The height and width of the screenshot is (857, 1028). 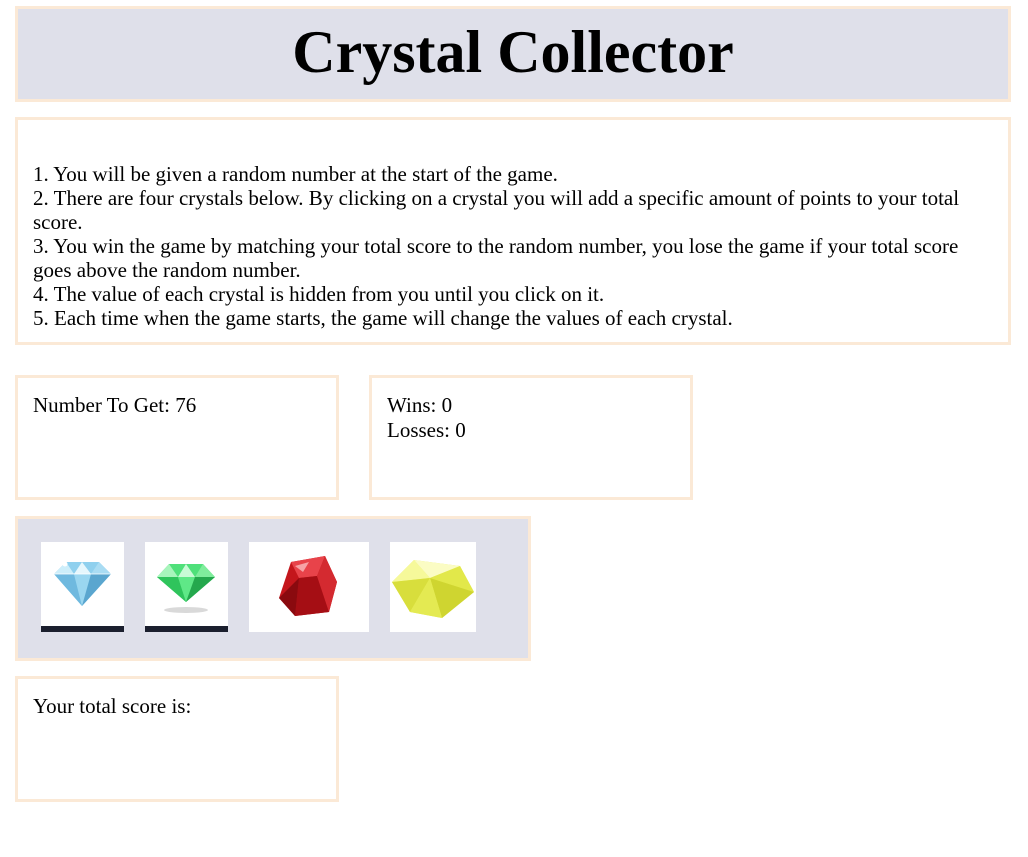 I want to click on crystal-button-blue, so click(x=82, y=587).